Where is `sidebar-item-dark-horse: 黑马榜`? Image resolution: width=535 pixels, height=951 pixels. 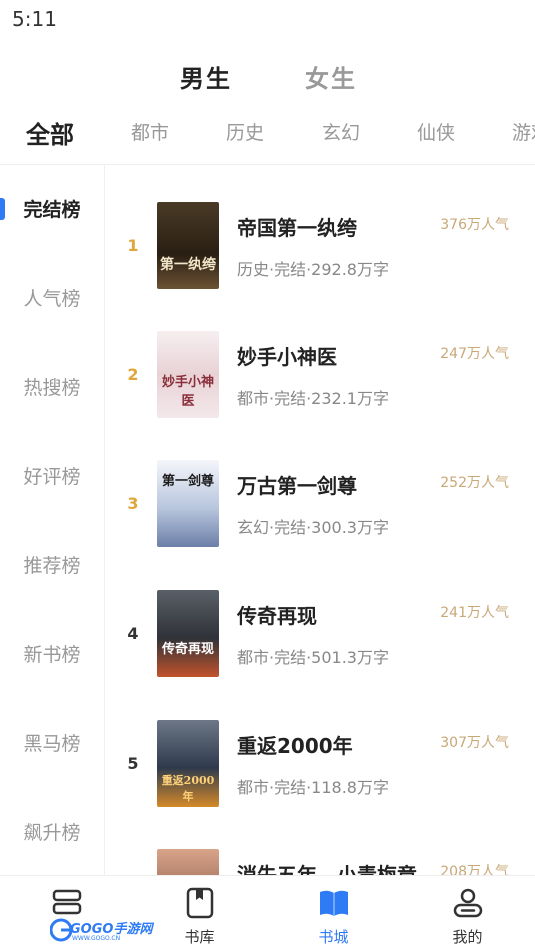 sidebar-item-dark-horse: 黑马榜 is located at coordinates (52, 744).